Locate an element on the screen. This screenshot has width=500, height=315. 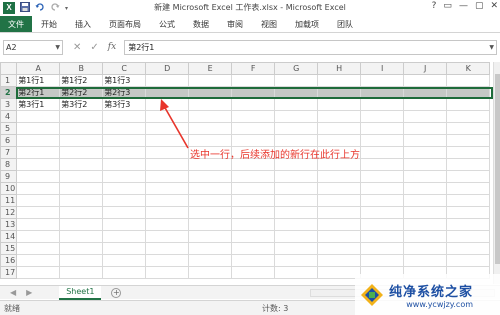
name-box: A2 ▼ is located at coordinates (33, 47).